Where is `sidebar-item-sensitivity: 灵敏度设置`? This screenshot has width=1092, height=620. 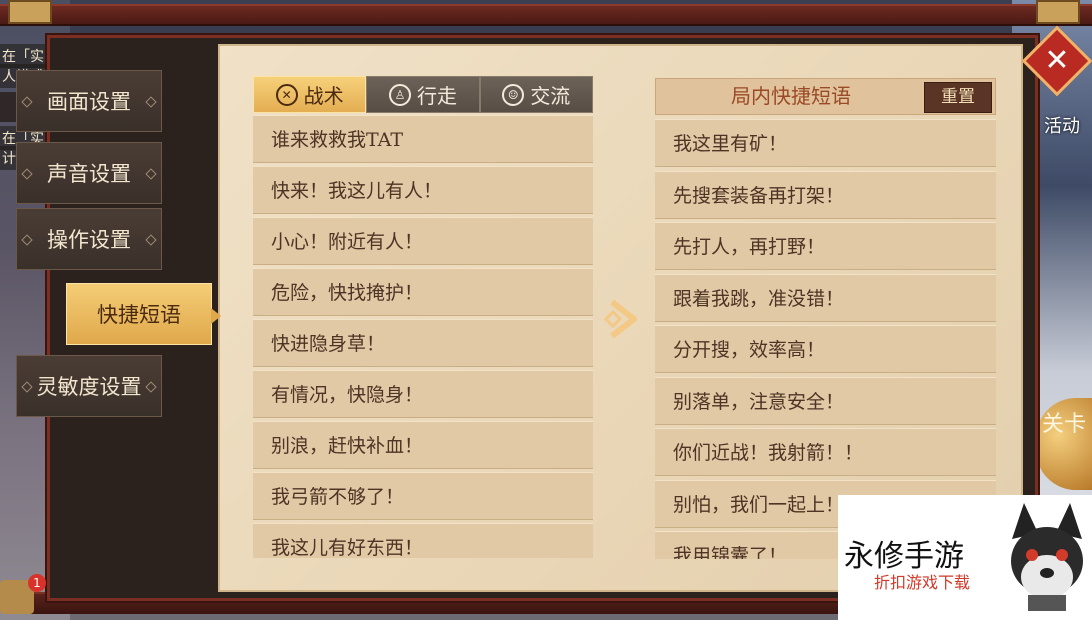 sidebar-item-sensitivity: 灵敏度设置 is located at coordinates (89, 386).